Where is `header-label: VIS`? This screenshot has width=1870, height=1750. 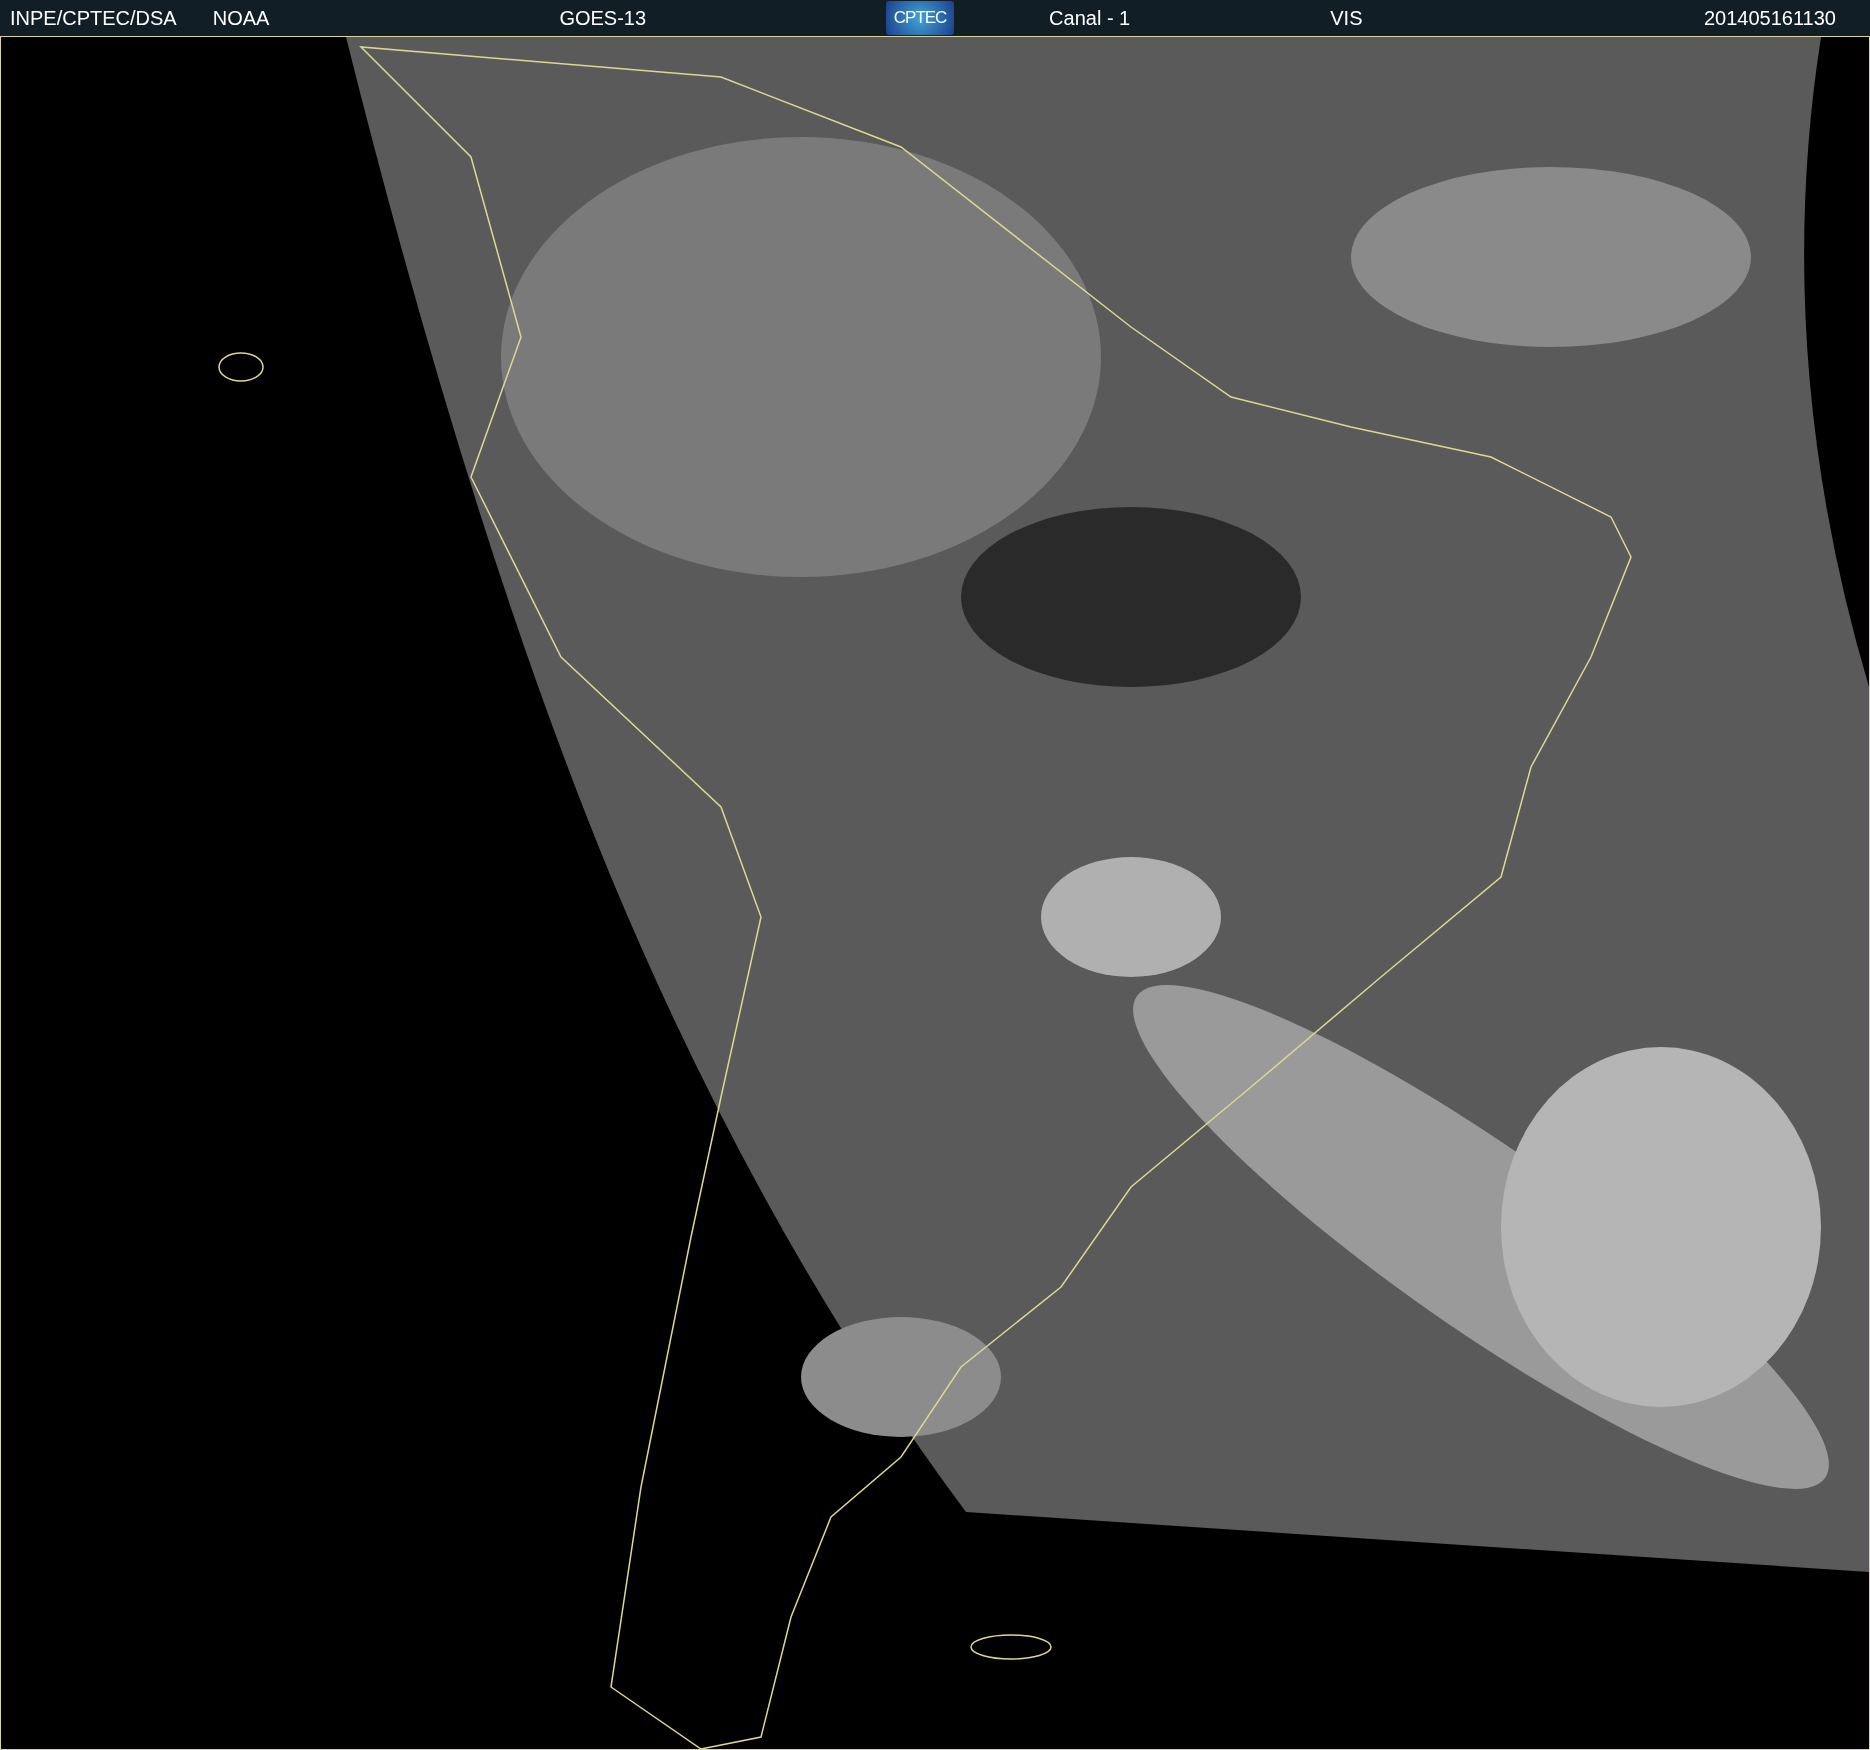
header-label: VIS is located at coordinates (1346, 18).